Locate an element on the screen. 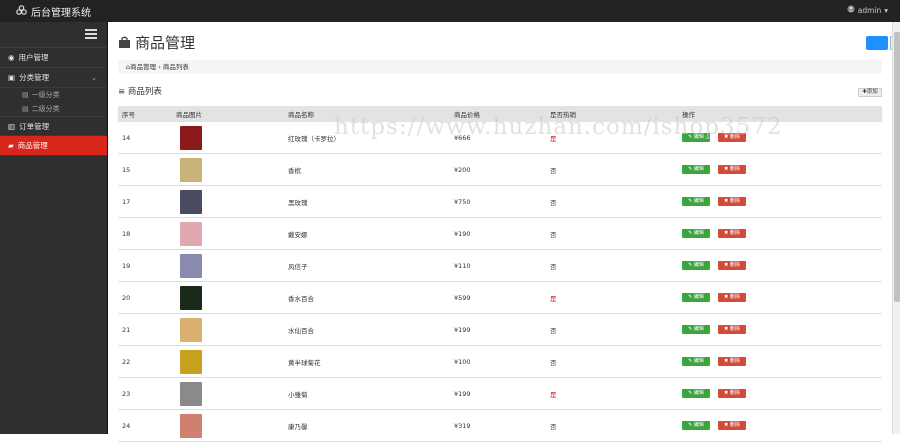 The image size is (900, 442). cell-id: 15 is located at coordinates (126, 169).